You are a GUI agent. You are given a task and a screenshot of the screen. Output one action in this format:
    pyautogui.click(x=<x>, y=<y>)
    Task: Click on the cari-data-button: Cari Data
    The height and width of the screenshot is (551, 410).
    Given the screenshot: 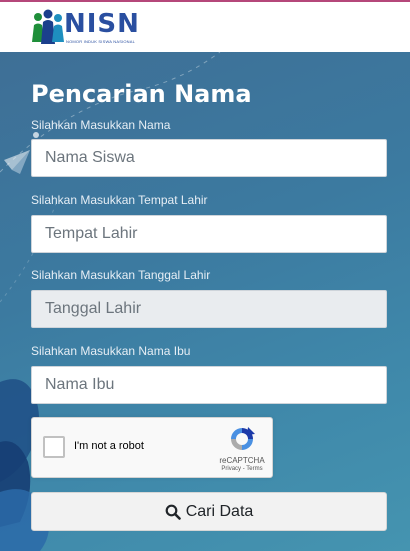 What is the action you would take?
    pyautogui.click(x=209, y=511)
    